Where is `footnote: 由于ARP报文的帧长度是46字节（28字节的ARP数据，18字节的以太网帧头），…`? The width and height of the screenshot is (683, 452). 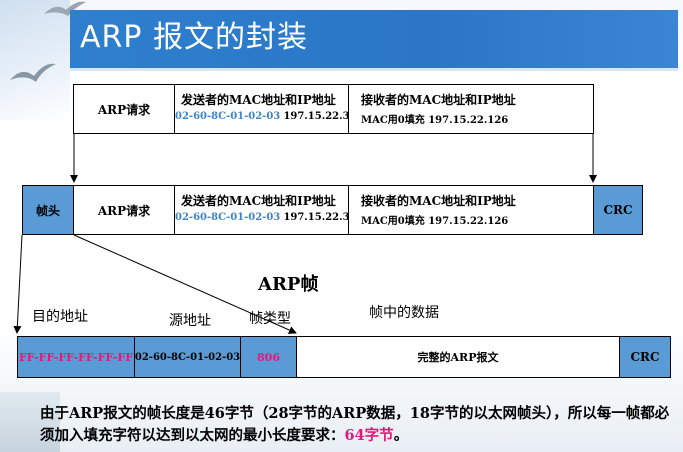 footnote: 由于ARP报文的帧长度是46字节（28字节的ARP数据，18字节的以太网帧头），… is located at coordinates (355, 425).